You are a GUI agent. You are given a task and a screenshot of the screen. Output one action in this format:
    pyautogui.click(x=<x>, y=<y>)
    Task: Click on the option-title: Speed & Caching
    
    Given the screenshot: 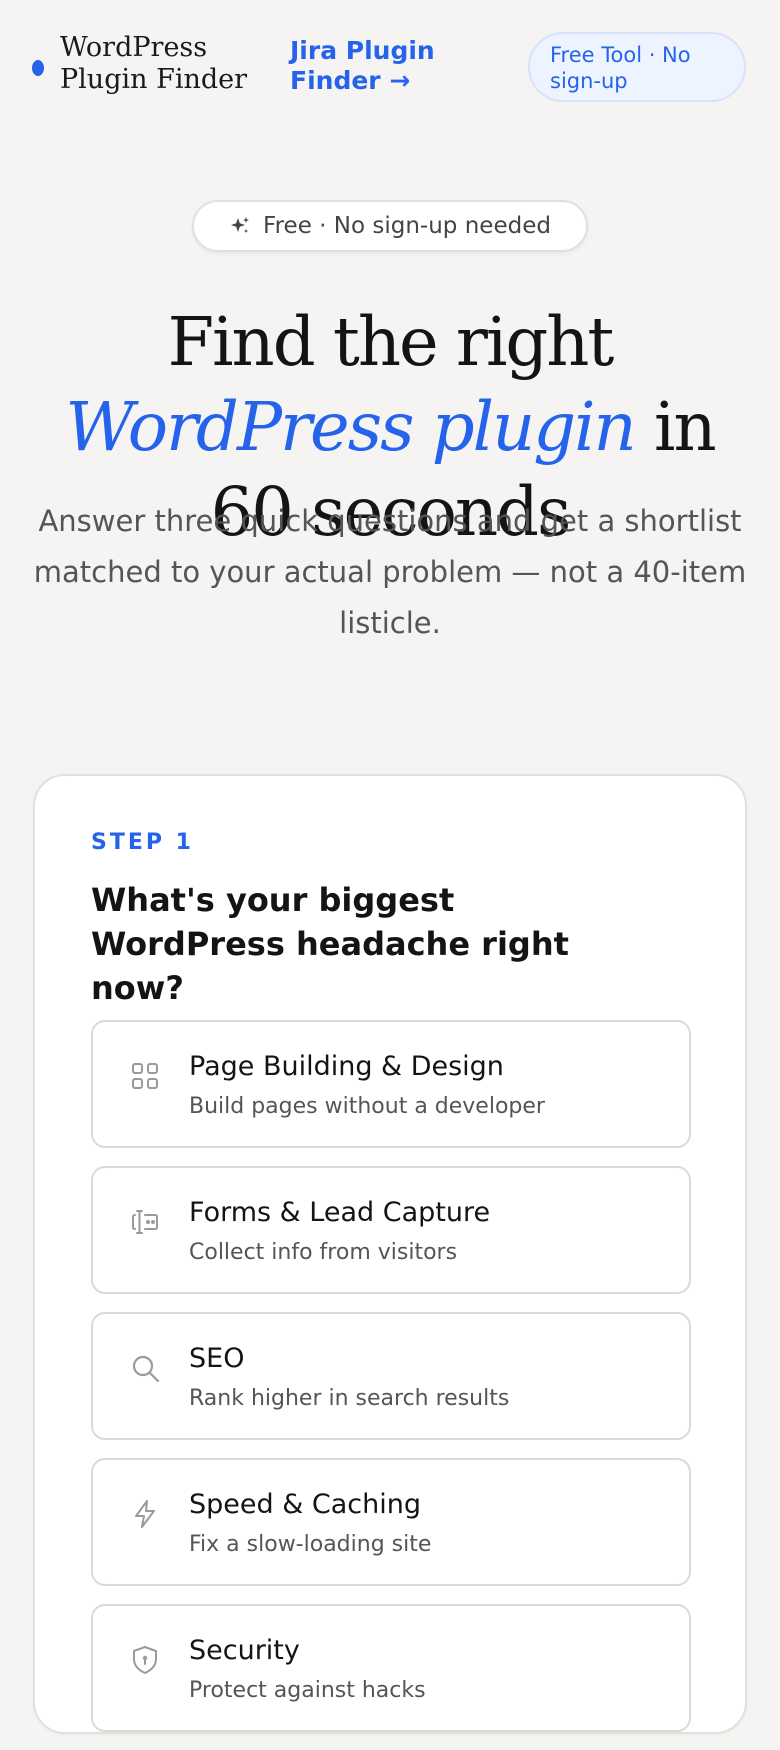 What is the action you would take?
    pyautogui.click(x=305, y=1504)
    